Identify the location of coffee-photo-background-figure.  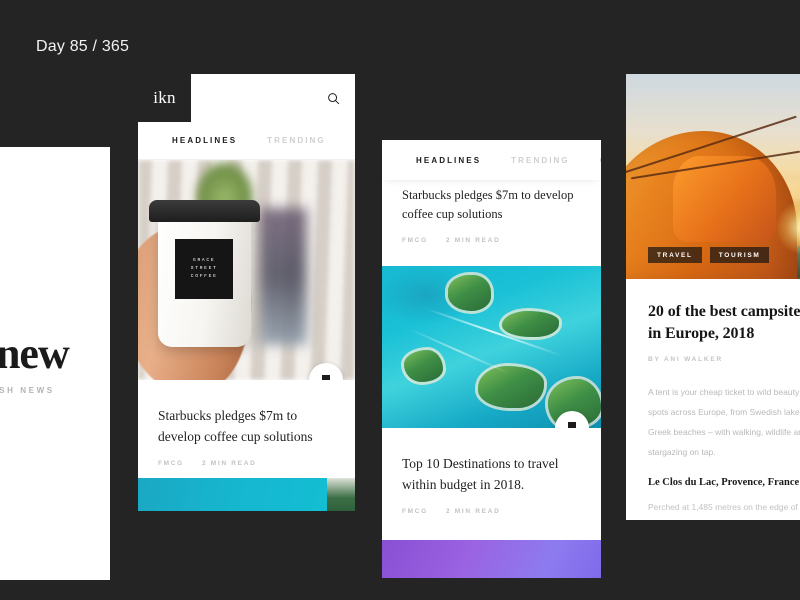
(283, 276).